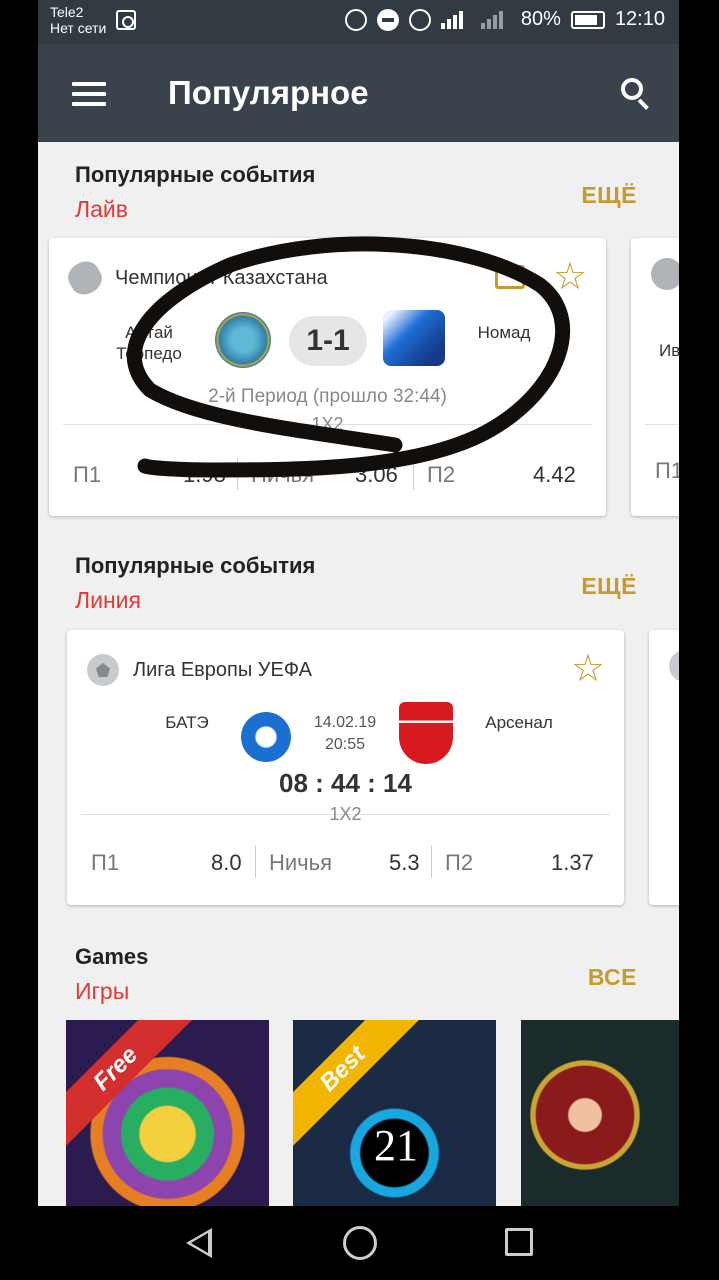 The width and height of the screenshot is (719, 1280). Describe the element at coordinates (554, 475) in the screenshot. I see `odd-value-away: 4.42` at that location.